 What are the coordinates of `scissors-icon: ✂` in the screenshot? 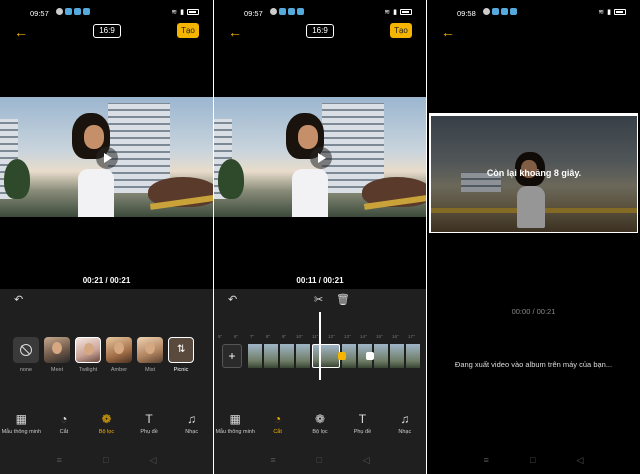 It's located at (318, 299).